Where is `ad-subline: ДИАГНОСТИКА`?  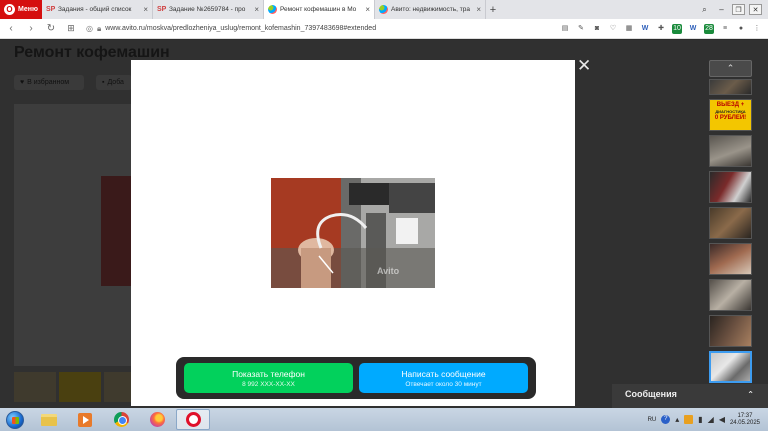 ad-subline: ДИАГНОСТИКА is located at coordinates (730, 111).